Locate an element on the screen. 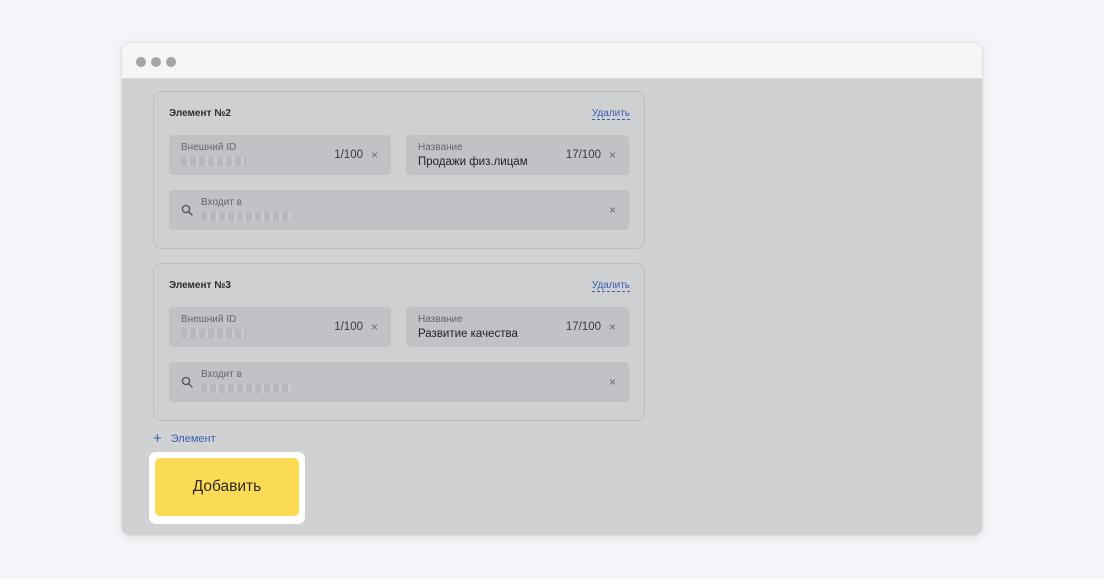 The width and height of the screenshot is (1104, 579). add-element-link: + Элемент is located at coordinates (184, 438).